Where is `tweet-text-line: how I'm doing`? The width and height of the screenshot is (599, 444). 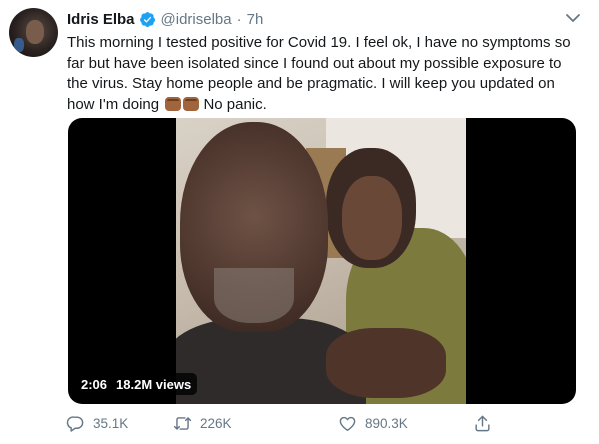 tweet-text-line: how I'm doing is located at coordinates (113, 104).